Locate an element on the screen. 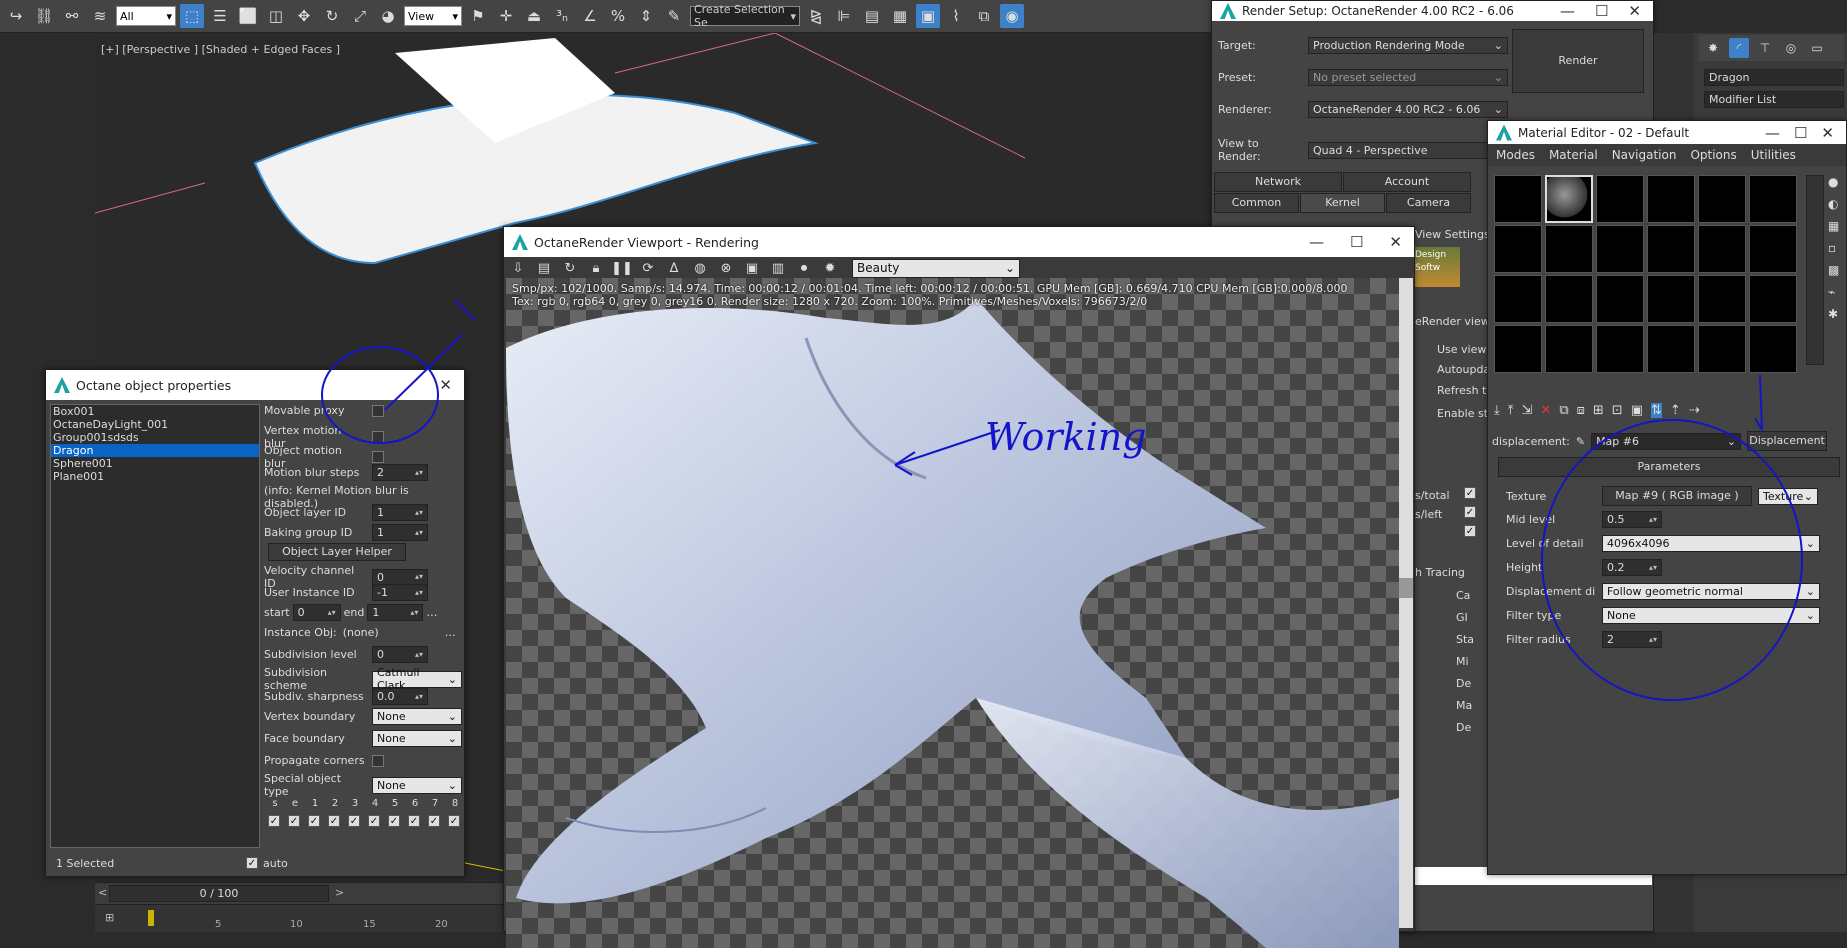  annotation-working-text: Working is located at coordinates (1066, 437).